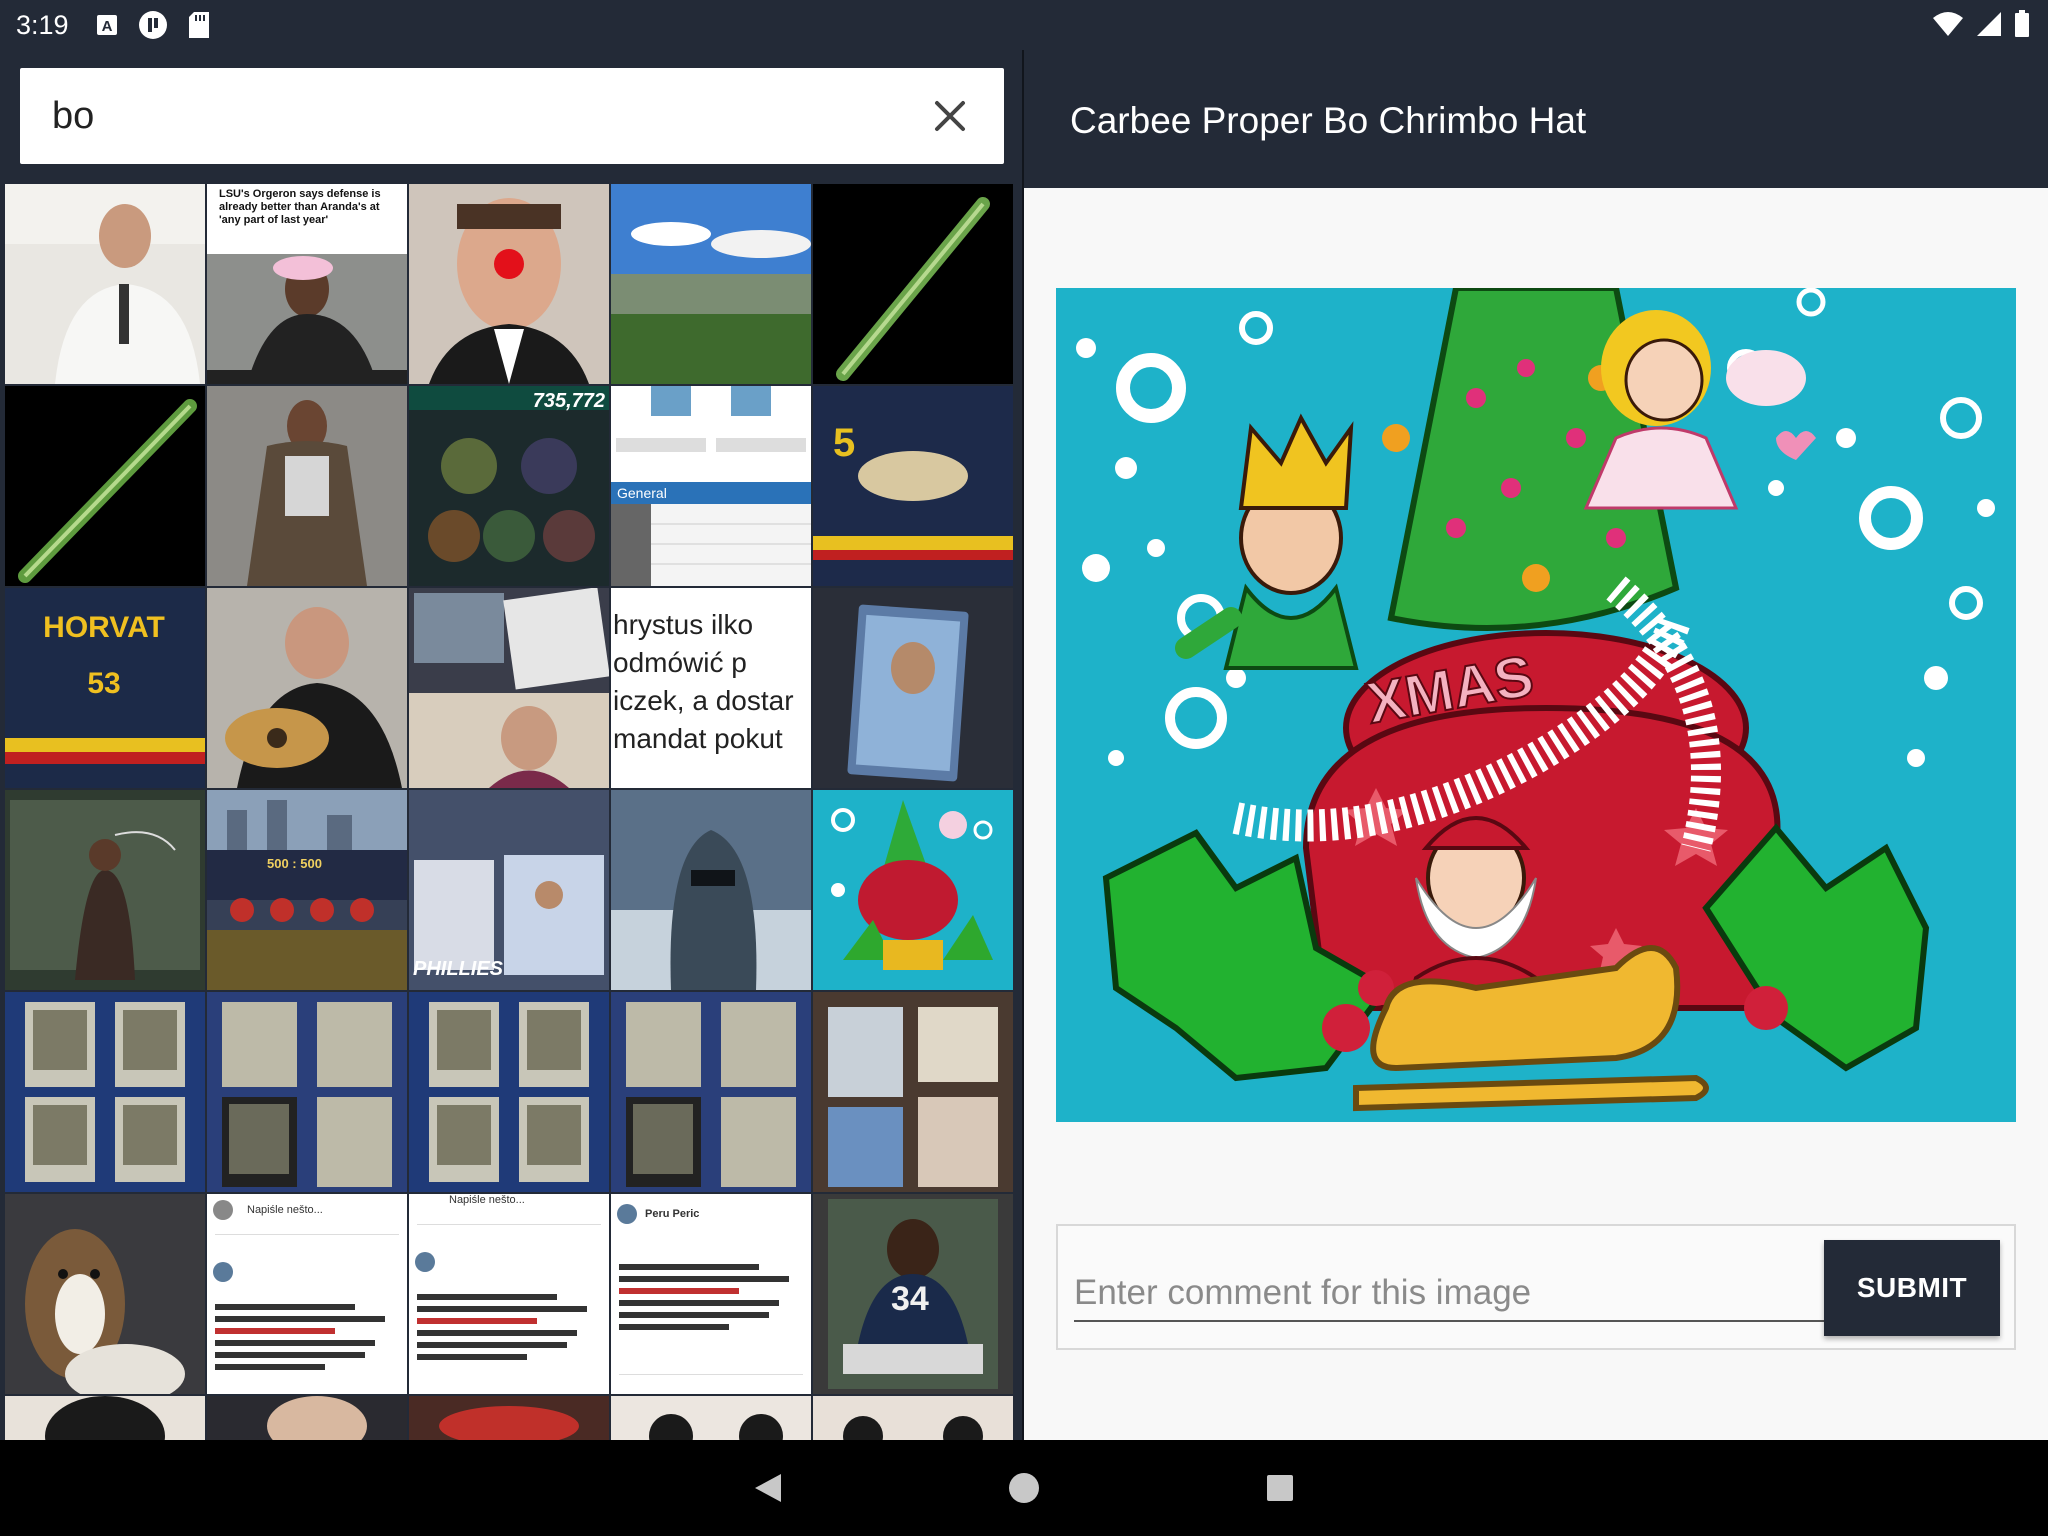 The height and width of the screenshot is (1536, 2048). Describe the element at coordinates (307, 890) in the screenshot. I see `image-tile: 500` at that location.